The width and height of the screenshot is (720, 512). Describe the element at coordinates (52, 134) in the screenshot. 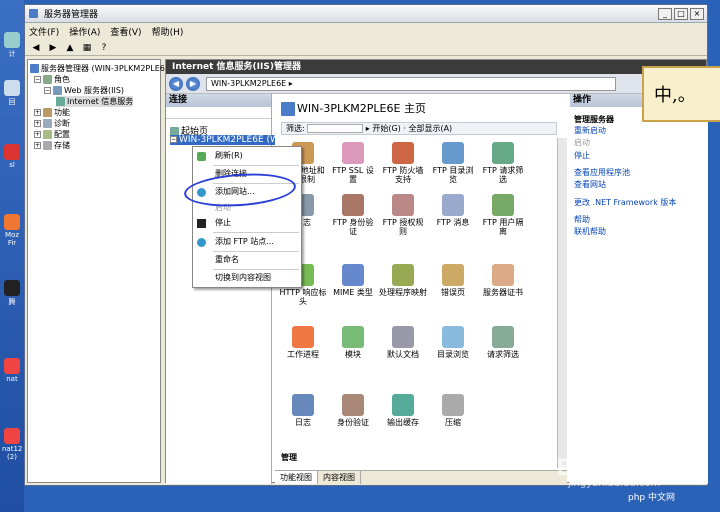

I see `tree-configuration: + 配置` at that location.